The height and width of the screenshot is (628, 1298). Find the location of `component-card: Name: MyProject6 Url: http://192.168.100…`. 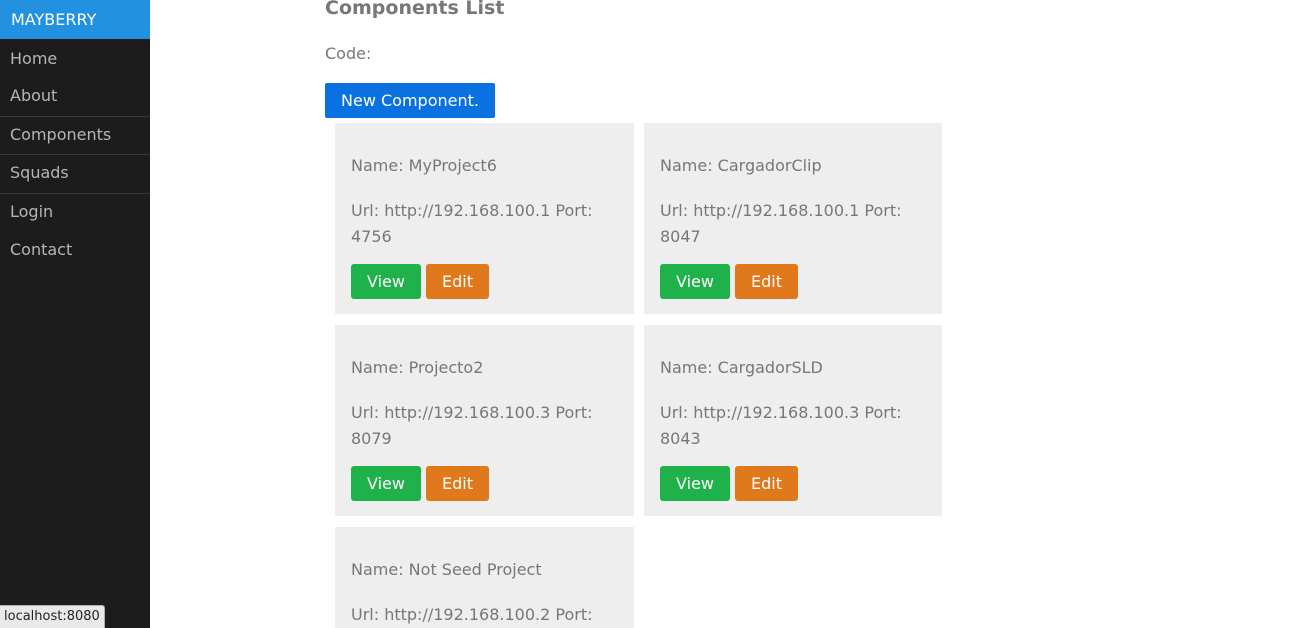

component-card: Name: MyProject6 Url: http://192.168.100… is located at coordinates (484, 218).